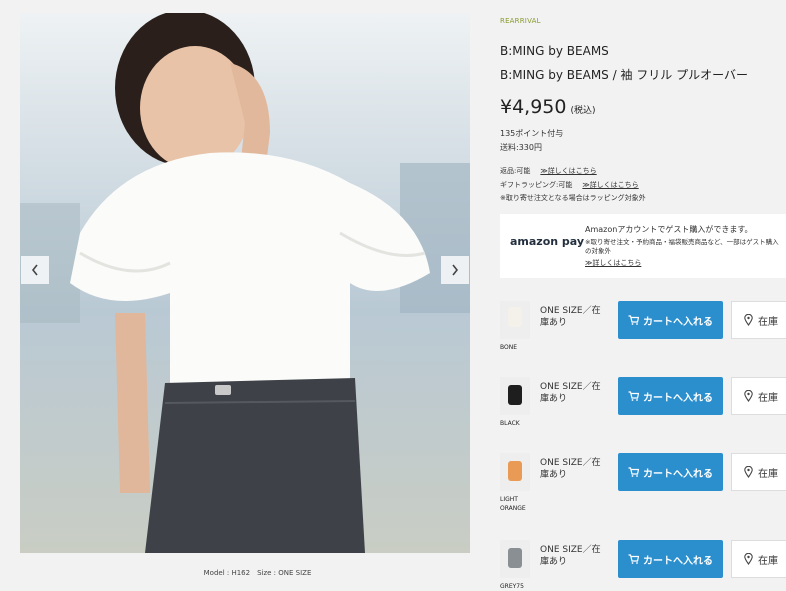 The height and width of the screenshot is (591, 786). Describe the element at coordinates (521, 147) in the screenshot. I see `shipping-text: 送料:330円` at that location.